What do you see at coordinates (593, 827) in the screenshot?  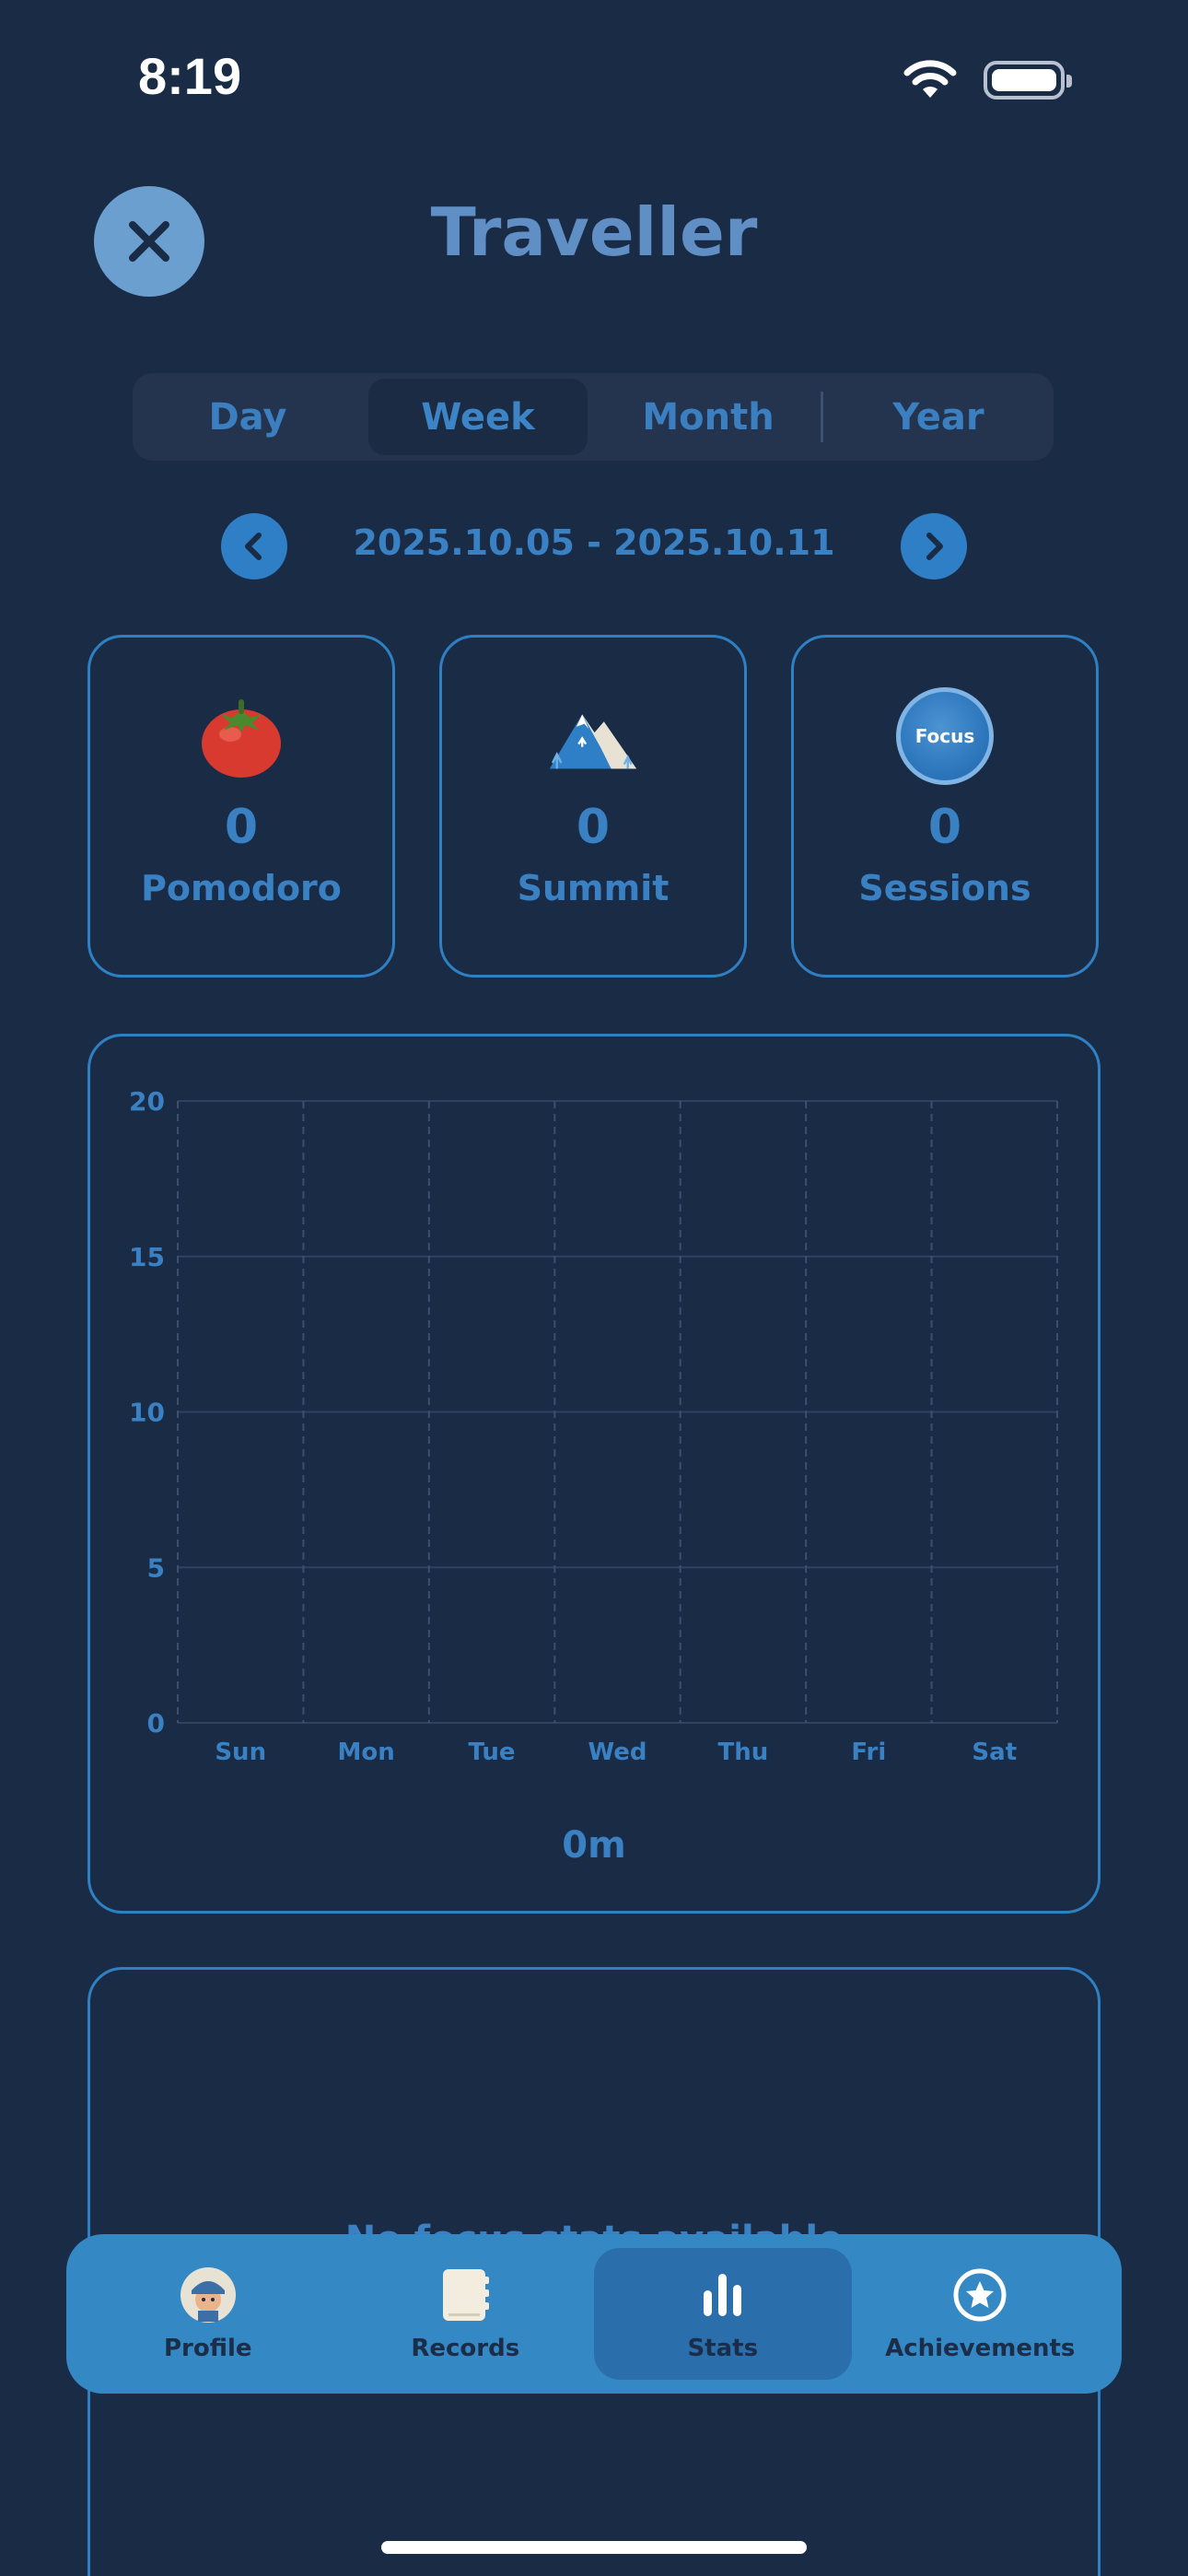 I see `summit-value: 0` at bounding box center [593, 827].